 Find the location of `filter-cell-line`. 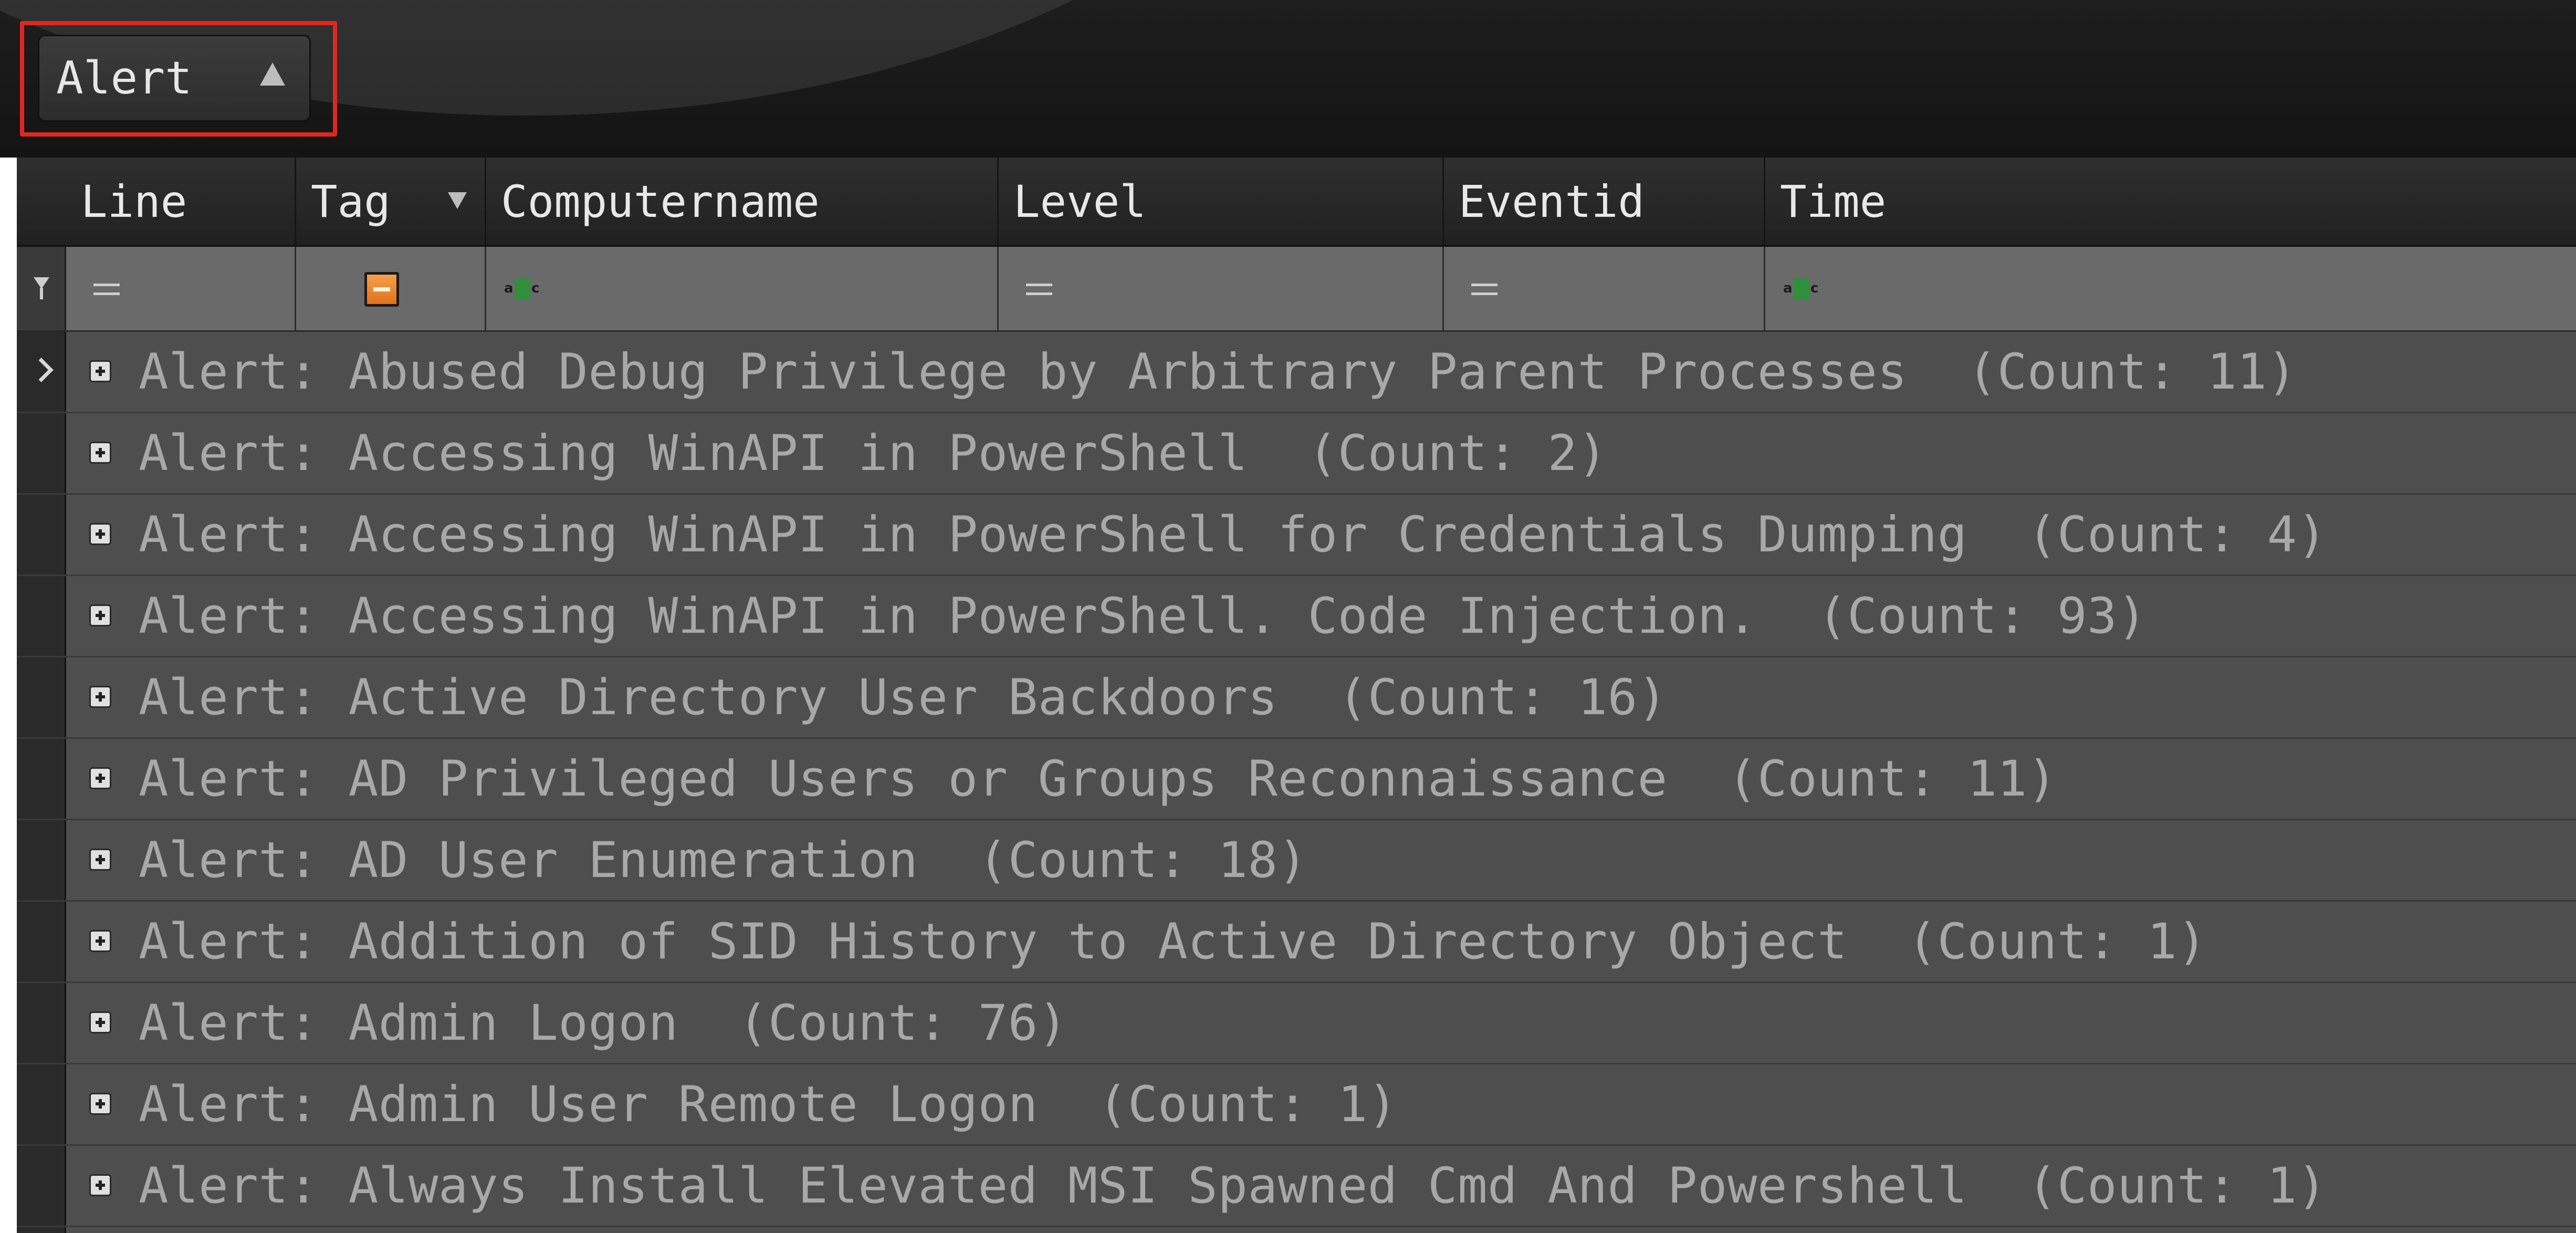

filter-cell-line is located at coordinates (181, 288).